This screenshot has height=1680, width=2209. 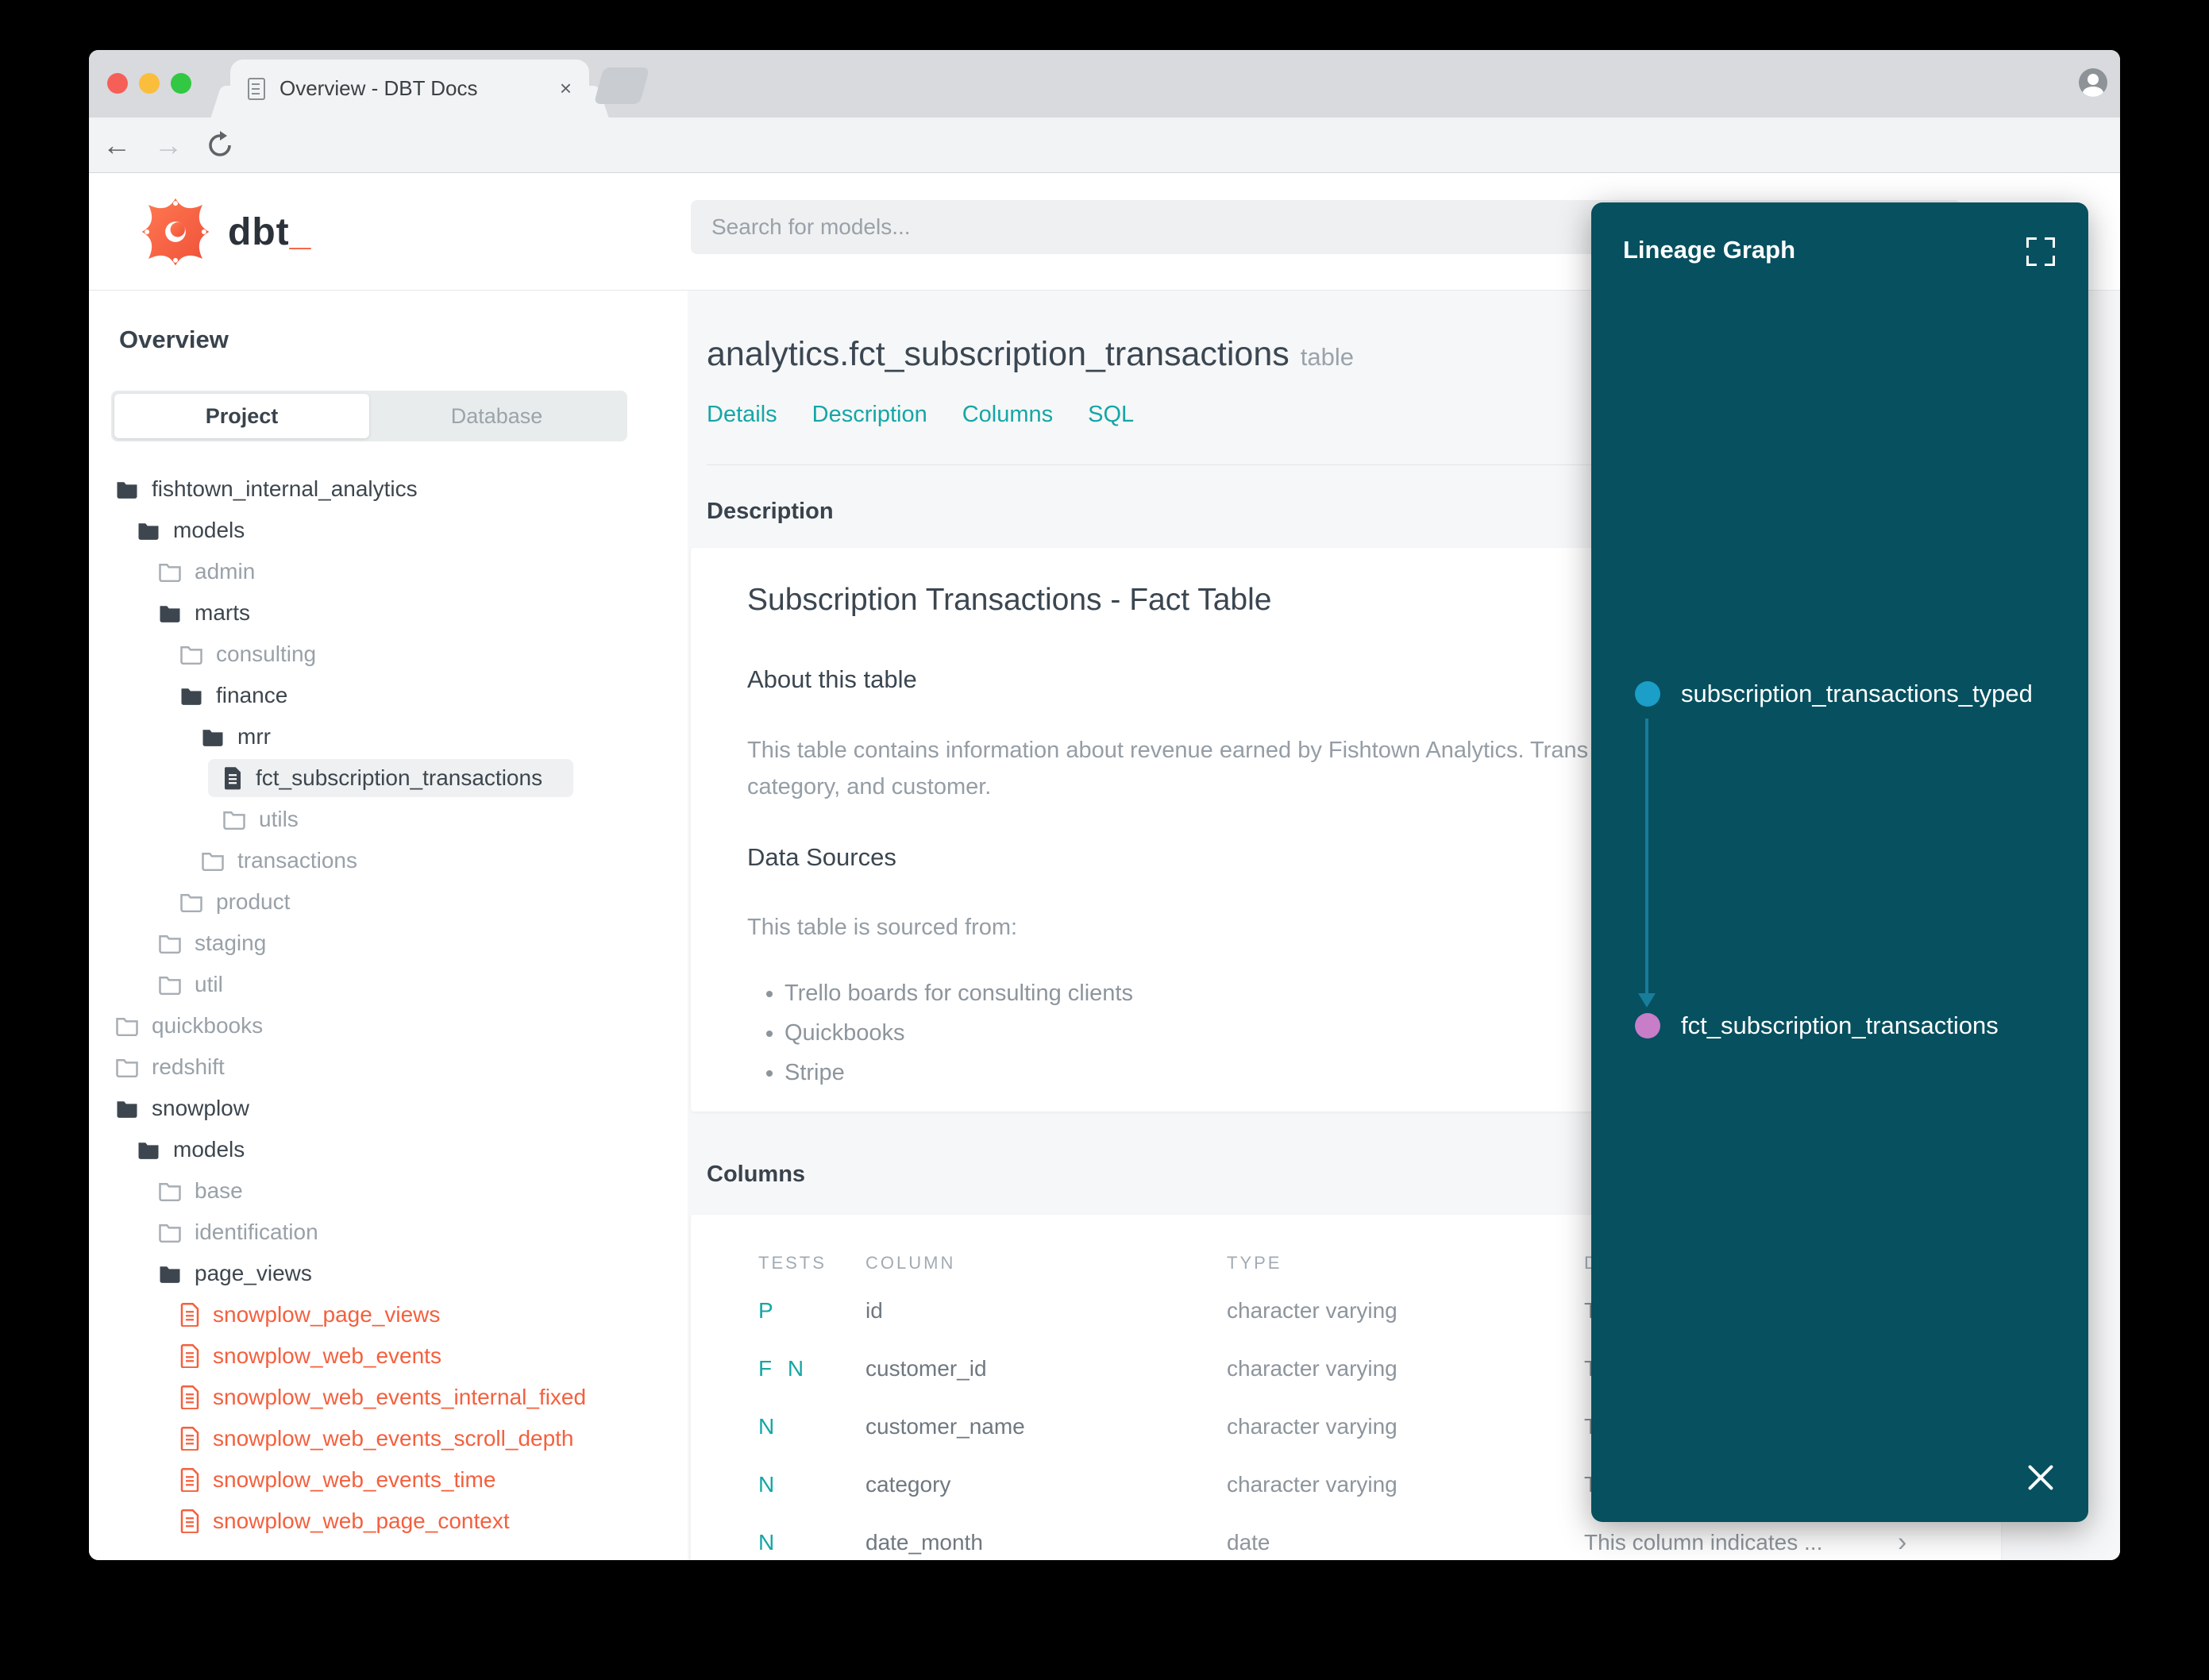 What do you see at coordinates (389, 819) in the screenshot?
I see `tree-item-utils: utils` at bounding box center [389, 819].